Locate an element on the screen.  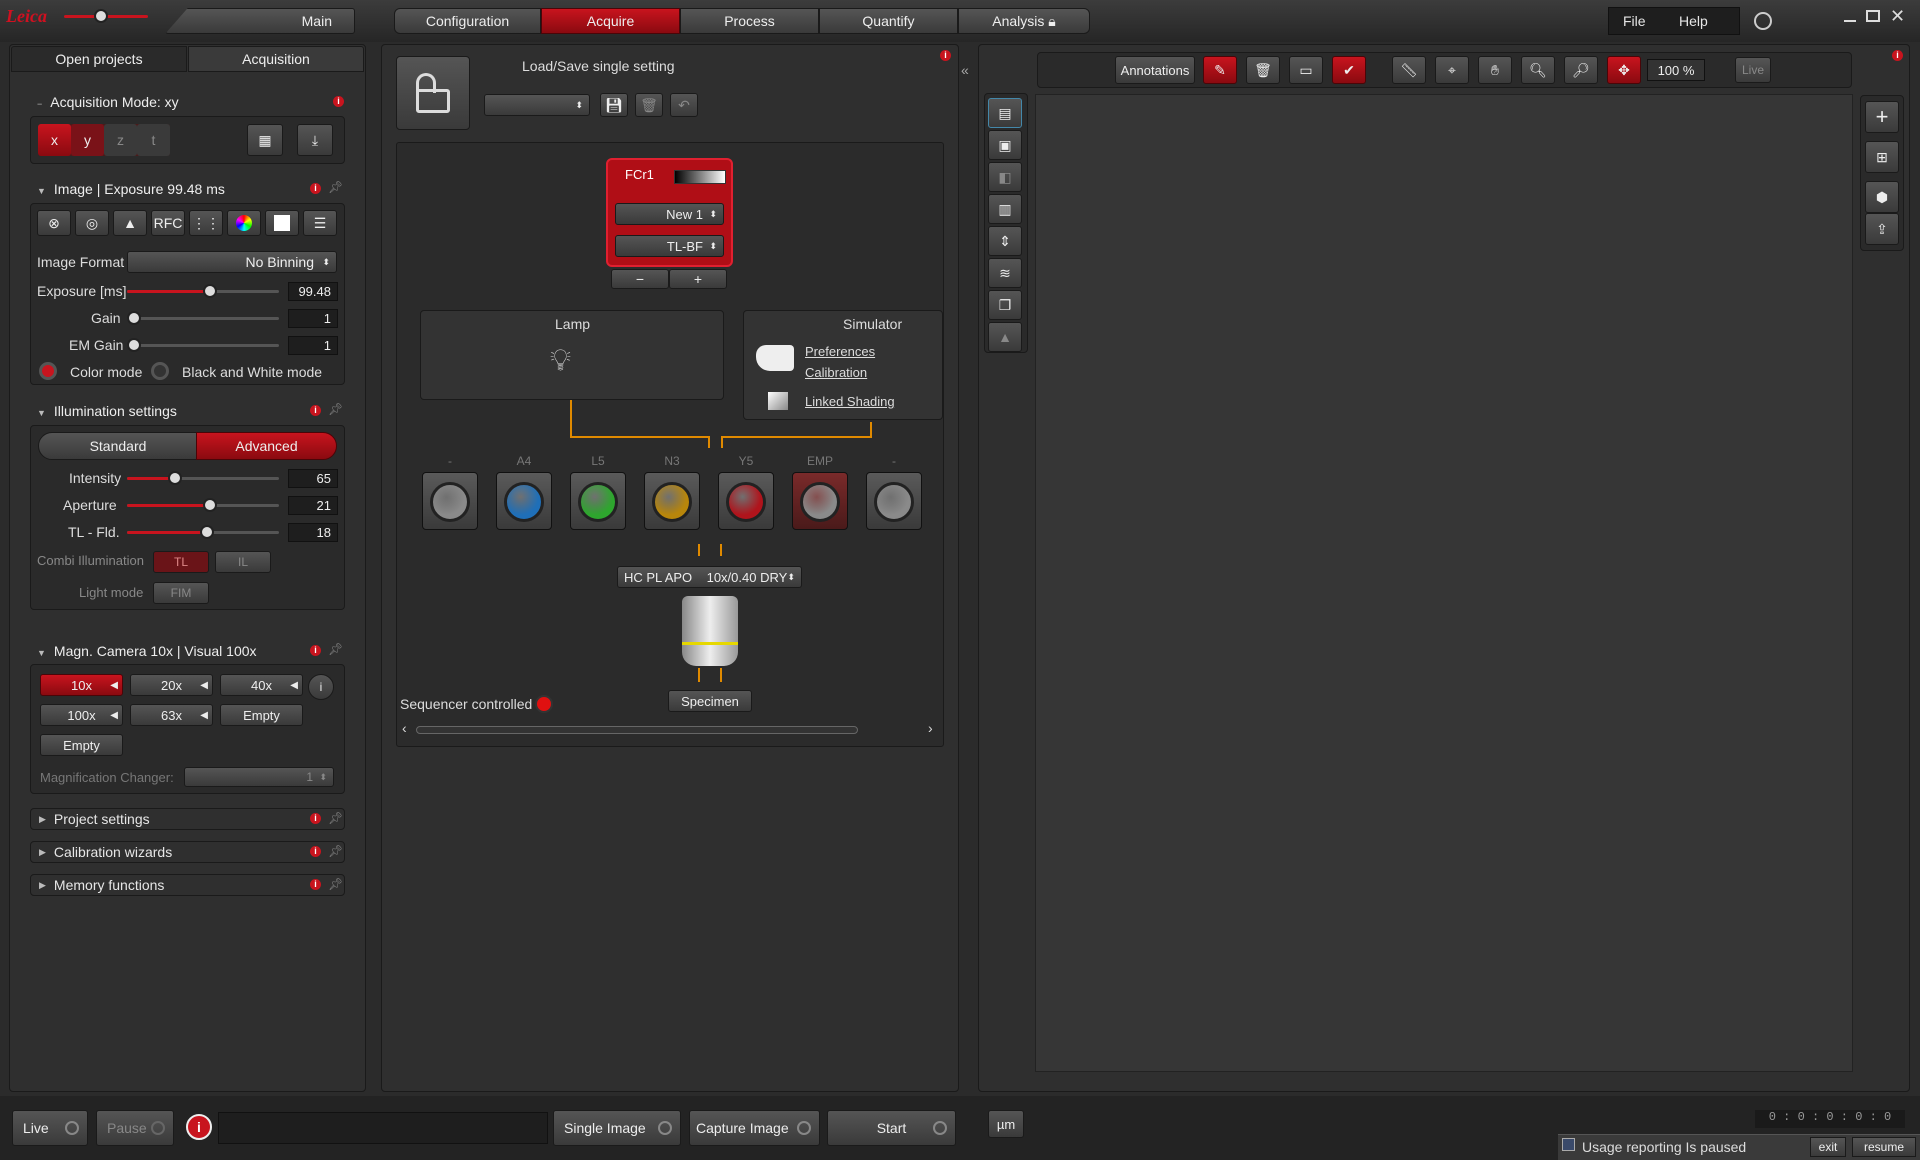
brightness-slider is located at coordinates (106, 16).